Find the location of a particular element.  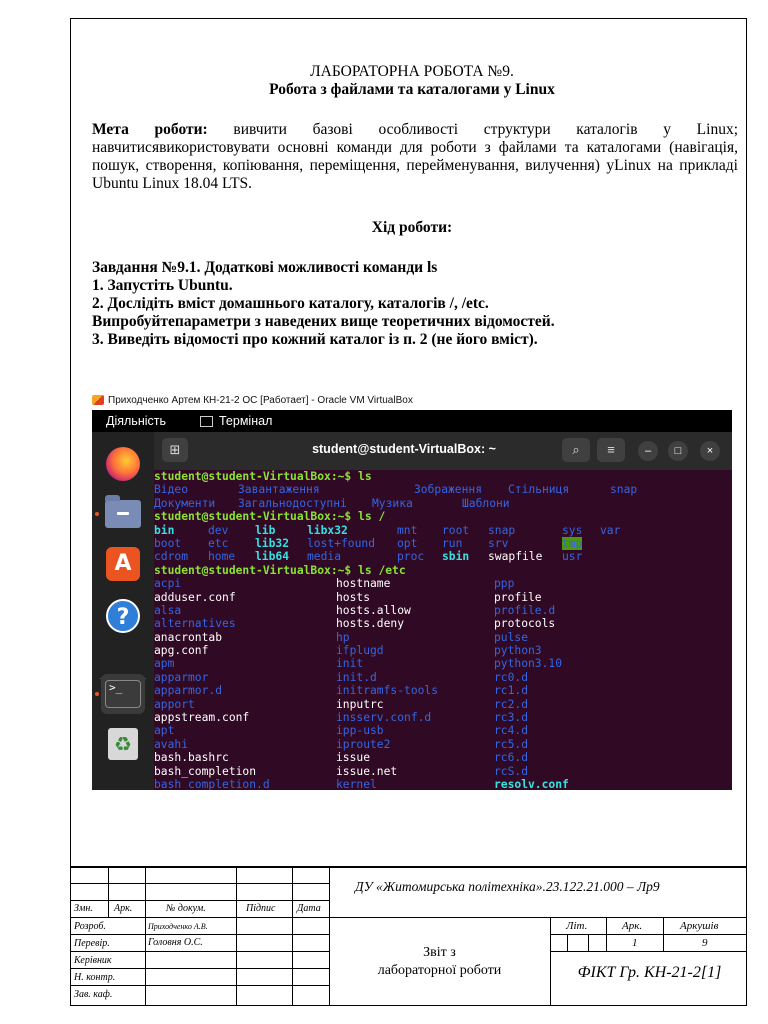

terminal-entry: srv is located at coordinates (498, 543).